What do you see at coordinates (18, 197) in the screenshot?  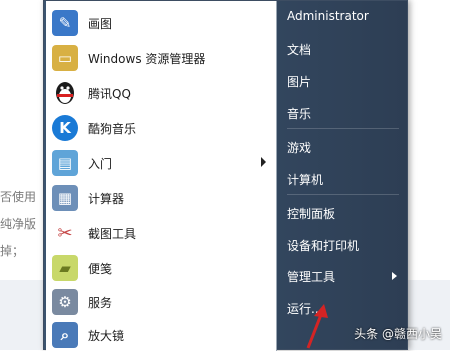 I see `background-text-1: 否使用` at bounding box center [18, 197].